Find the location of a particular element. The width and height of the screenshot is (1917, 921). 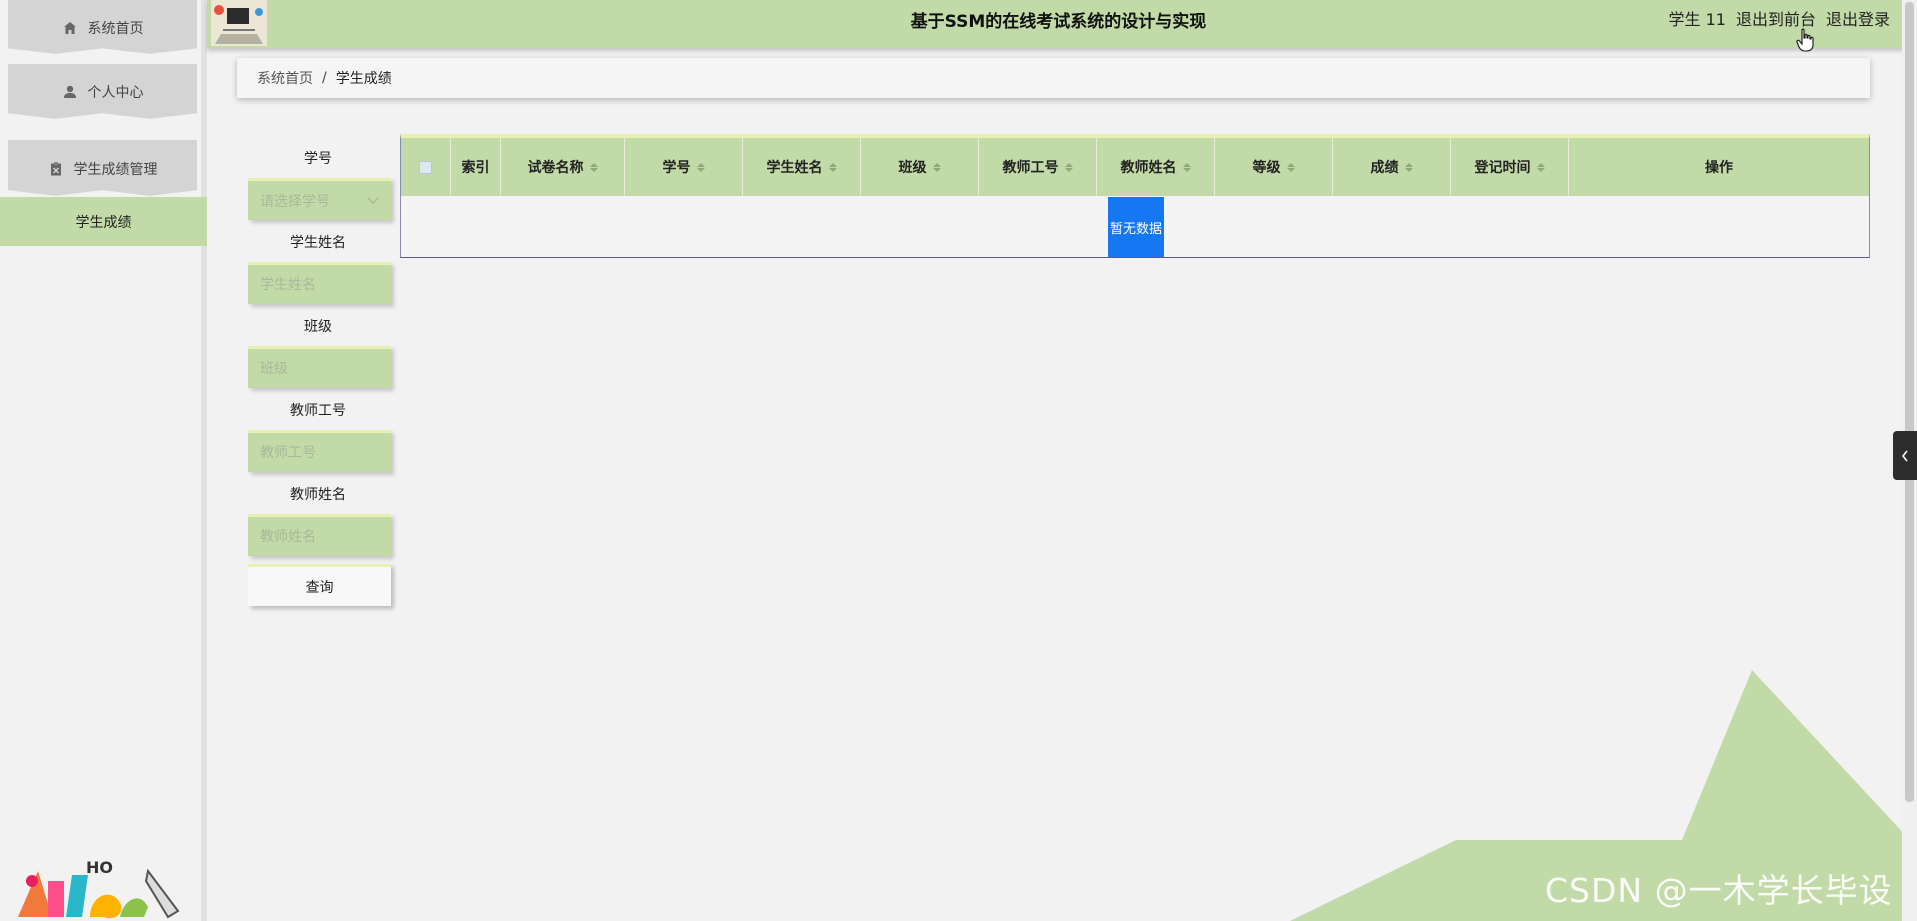

column-header-class: 班级 is located at coordinates (920, 167).